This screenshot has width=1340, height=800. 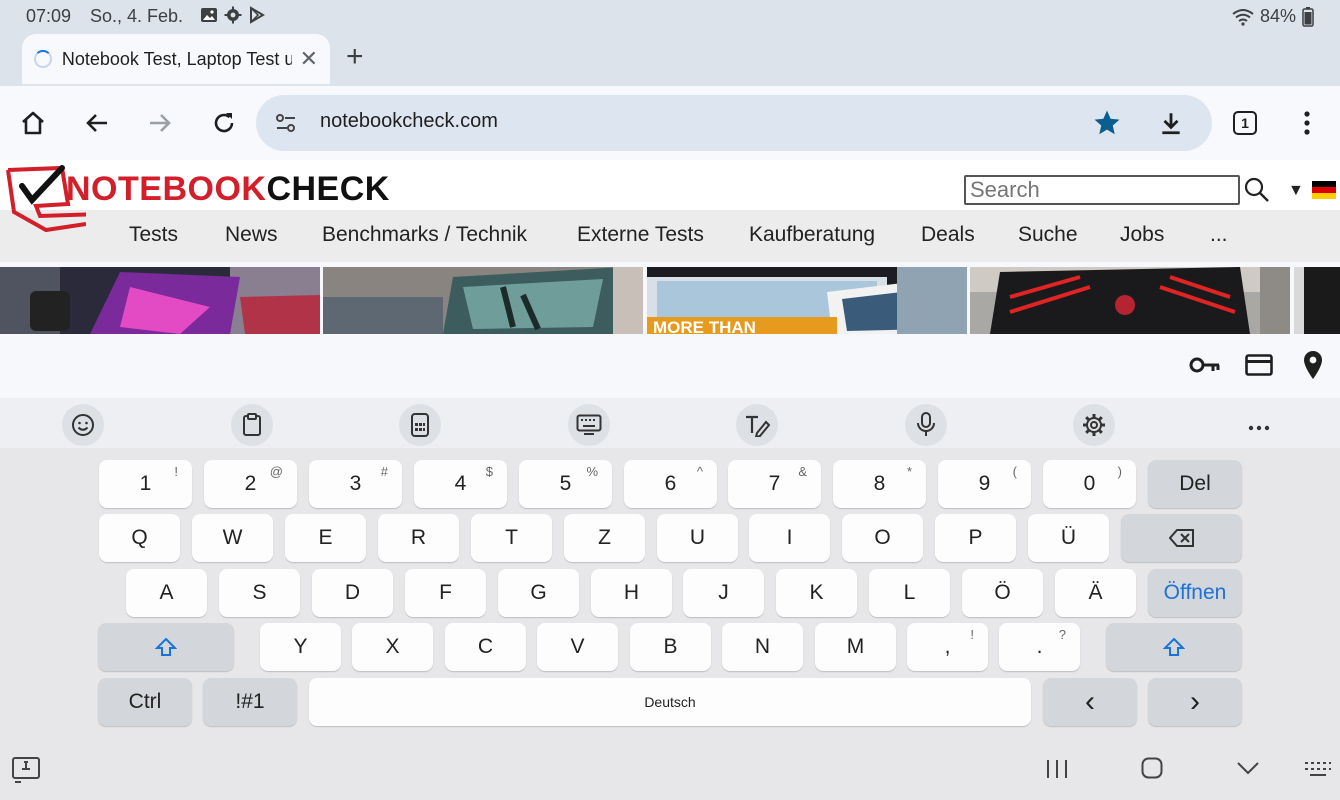 What do you see at coordinates (460, 484) in the screenshot?
I see `key-4: 4 $` at bounding box center [460, 484].